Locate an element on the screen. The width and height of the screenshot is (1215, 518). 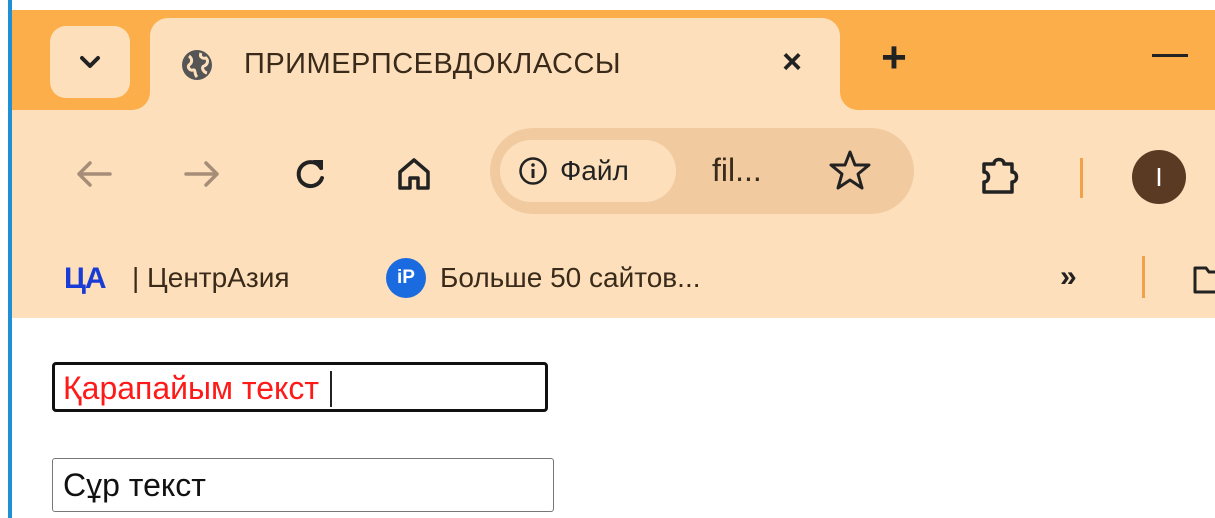
home-button is located at coordinates (414, 174).